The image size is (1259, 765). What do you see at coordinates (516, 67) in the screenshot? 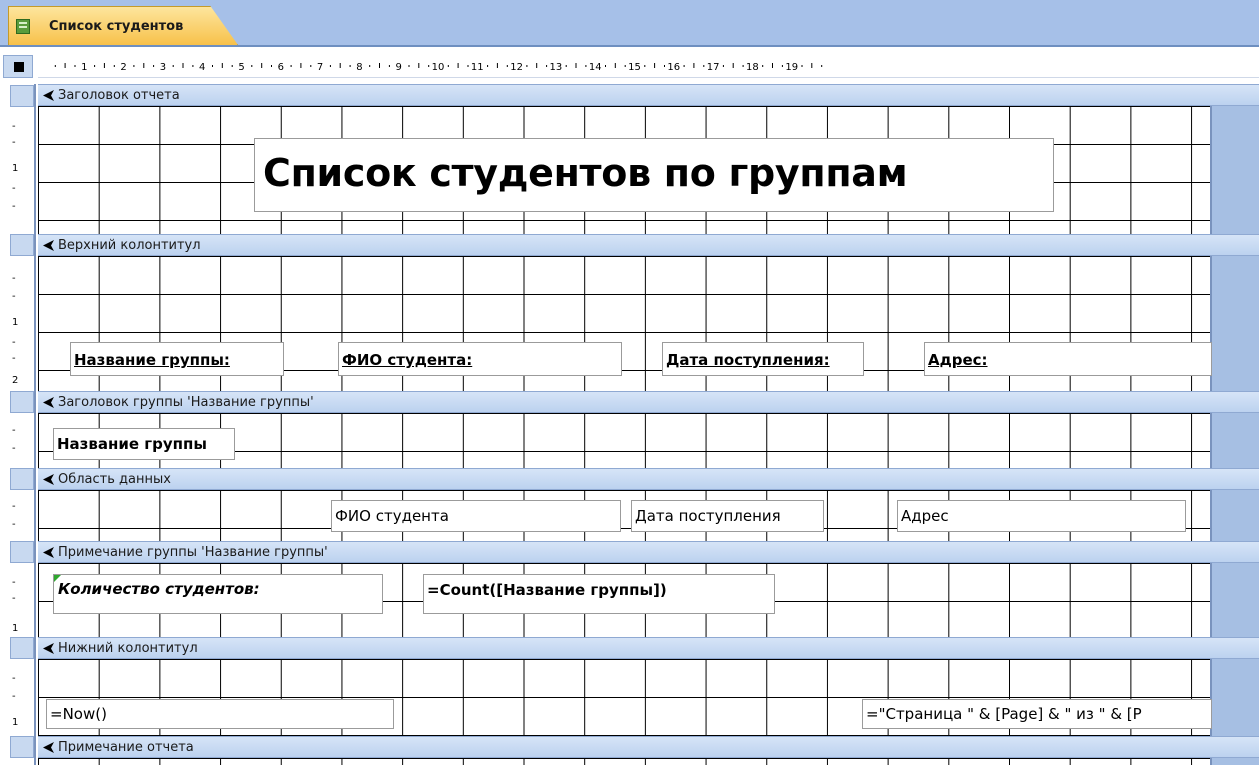
I see `ruler-number: 12` at bounding box center [516, 67].